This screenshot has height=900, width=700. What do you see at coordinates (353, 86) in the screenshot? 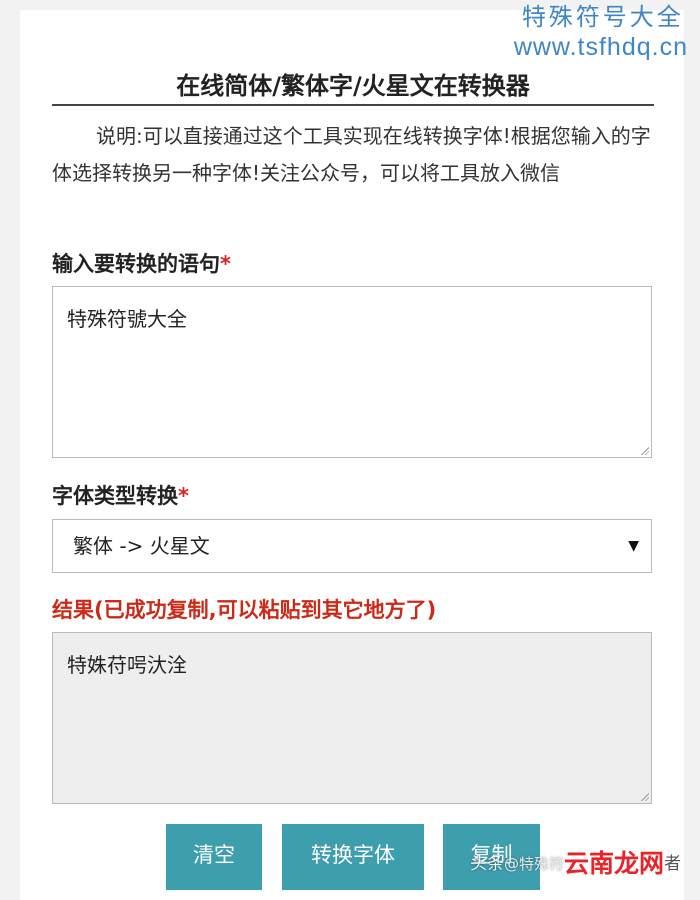
I see `page-title: 在线简体/繁体字/火星文在转换器` at bounding box center [353, 86].